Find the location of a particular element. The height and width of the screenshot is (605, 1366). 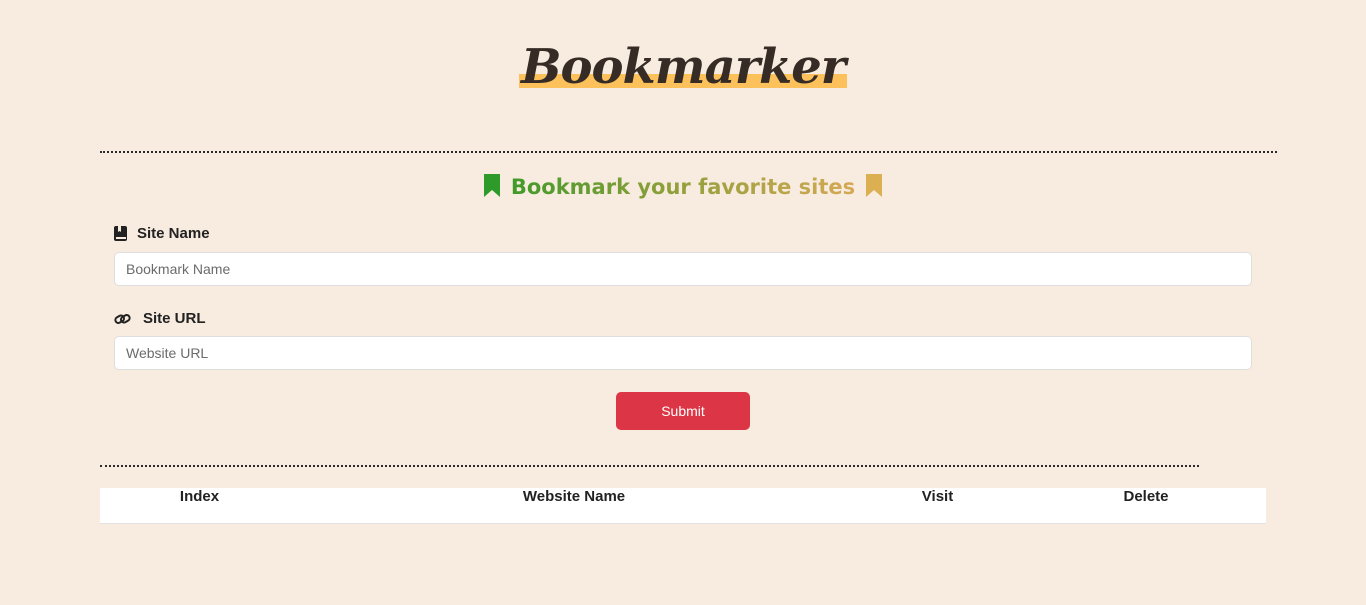

divider-top is located at coordinates (688, 152).